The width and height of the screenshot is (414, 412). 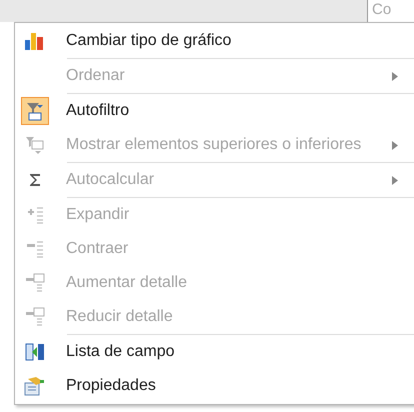 What do you see at coordinates (35, 283) in the screenshot?
I see `drill-up-icon` at bounding box center [35, 283].